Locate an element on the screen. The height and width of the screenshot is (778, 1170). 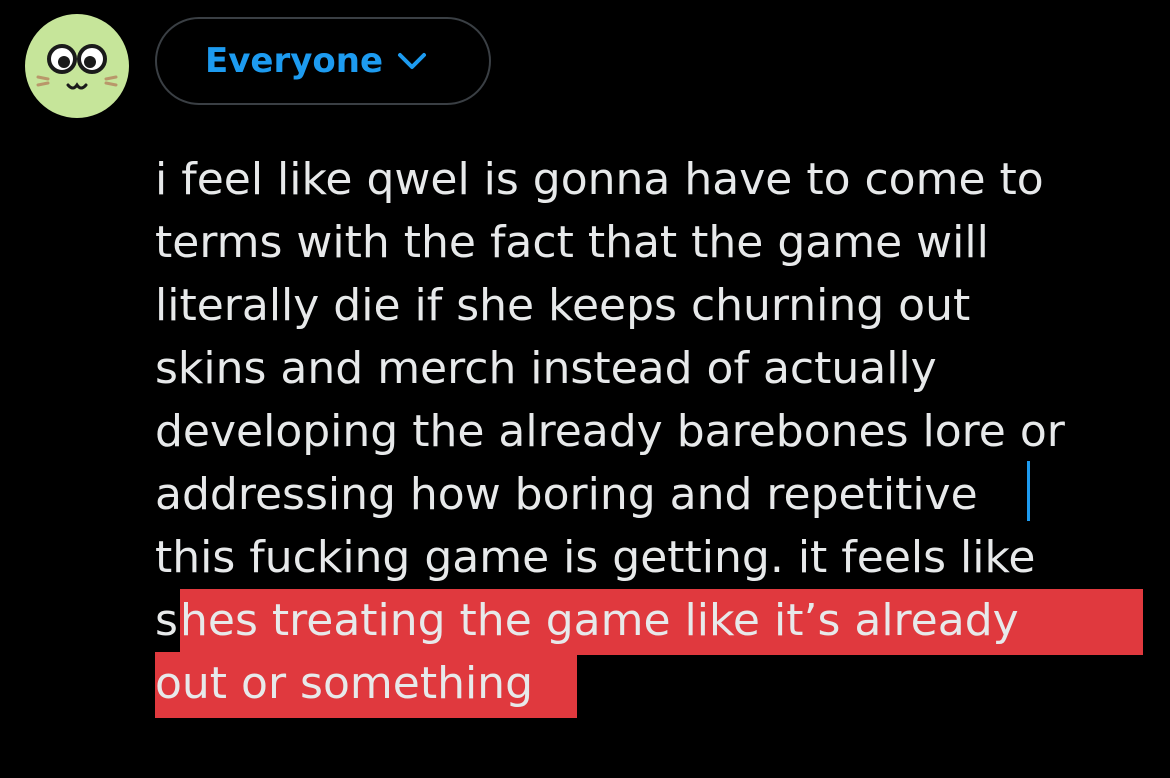
compose-text-line: skins and merch instead of actually is located at coordinates (546, 368).